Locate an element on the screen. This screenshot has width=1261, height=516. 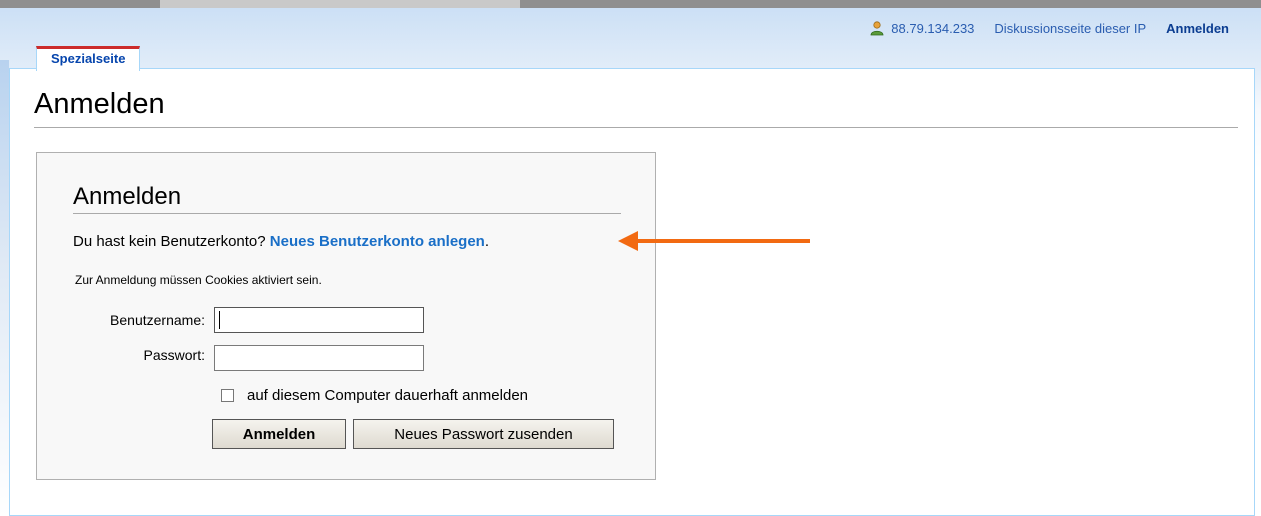
create-account-suffix: . is located at coordinates (487, 241).